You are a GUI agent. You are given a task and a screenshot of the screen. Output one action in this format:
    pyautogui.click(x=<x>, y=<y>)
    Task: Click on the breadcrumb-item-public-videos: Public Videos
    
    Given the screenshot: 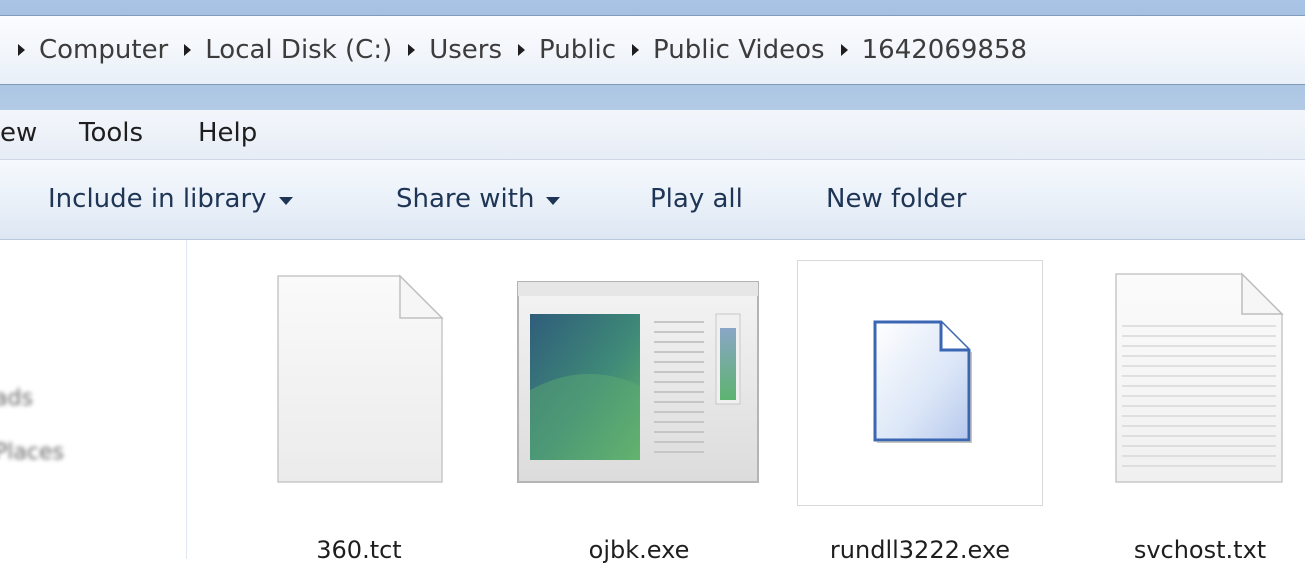 What is the action you would take?
    pyautogui.click(x=720, y=50)
    